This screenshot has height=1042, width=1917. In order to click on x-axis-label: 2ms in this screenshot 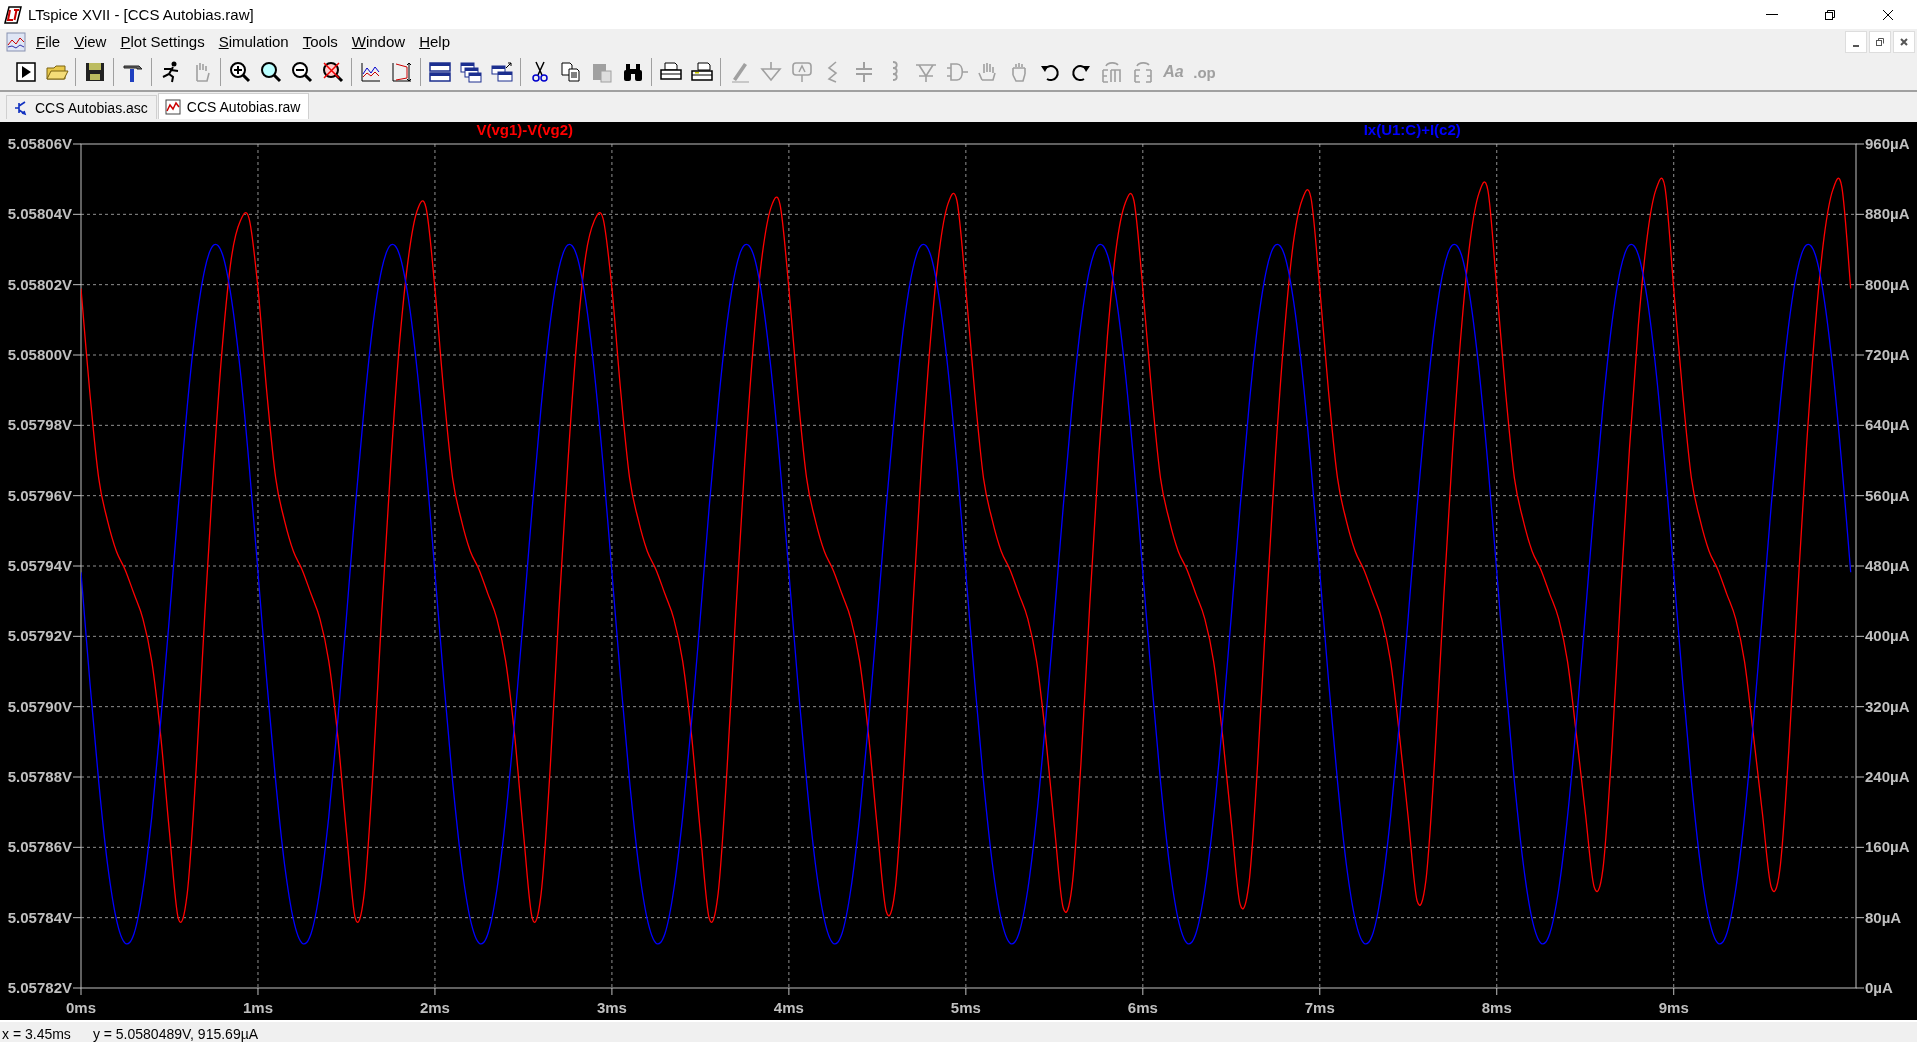, I will do `click(434, 1007)`.